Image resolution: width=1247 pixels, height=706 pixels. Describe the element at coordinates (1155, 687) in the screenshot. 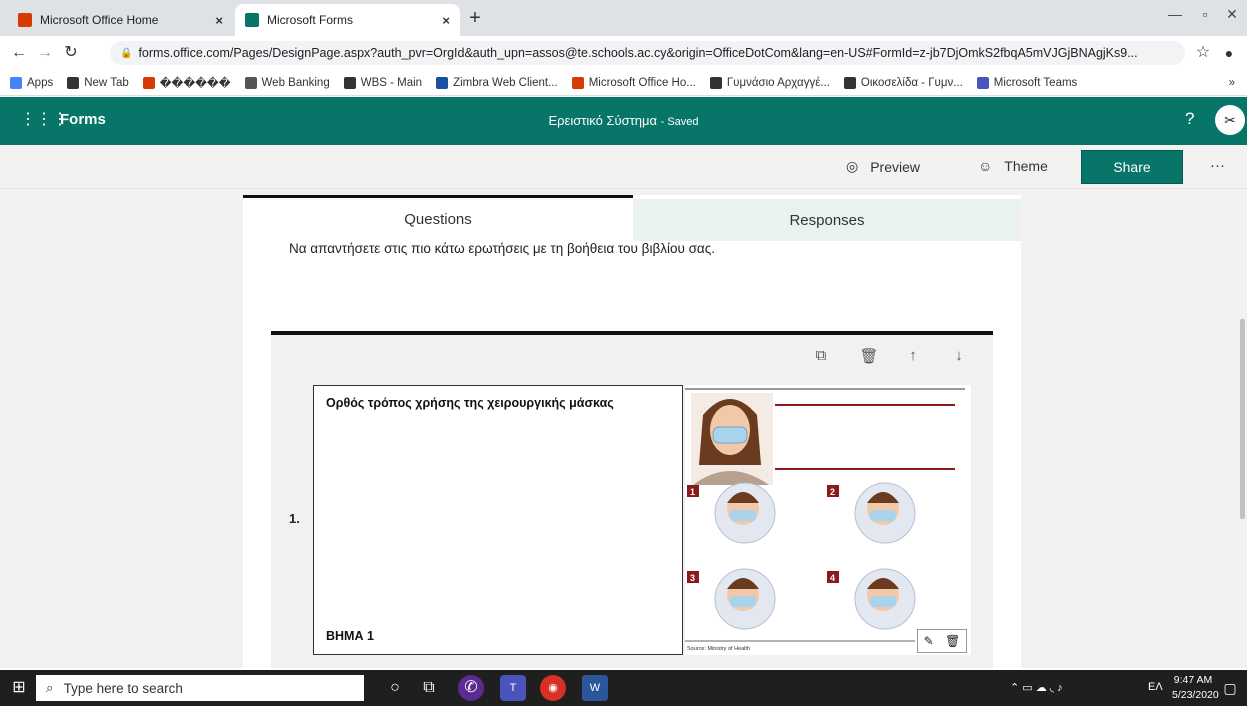

I see `input-language: ΕΛ` at that location.